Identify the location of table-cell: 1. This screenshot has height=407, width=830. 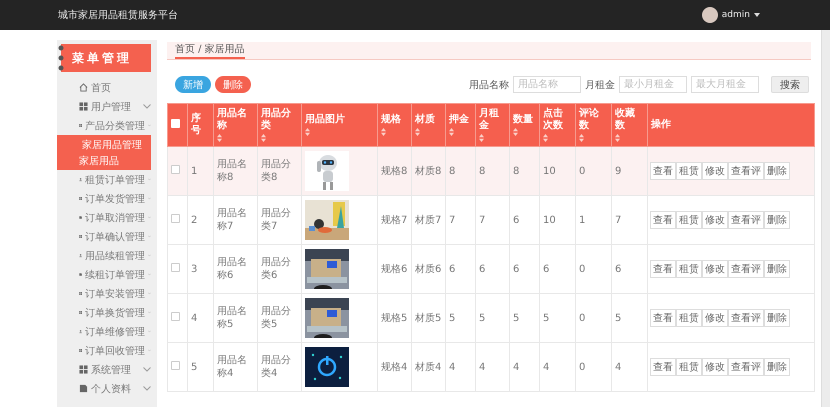
(194, 171).